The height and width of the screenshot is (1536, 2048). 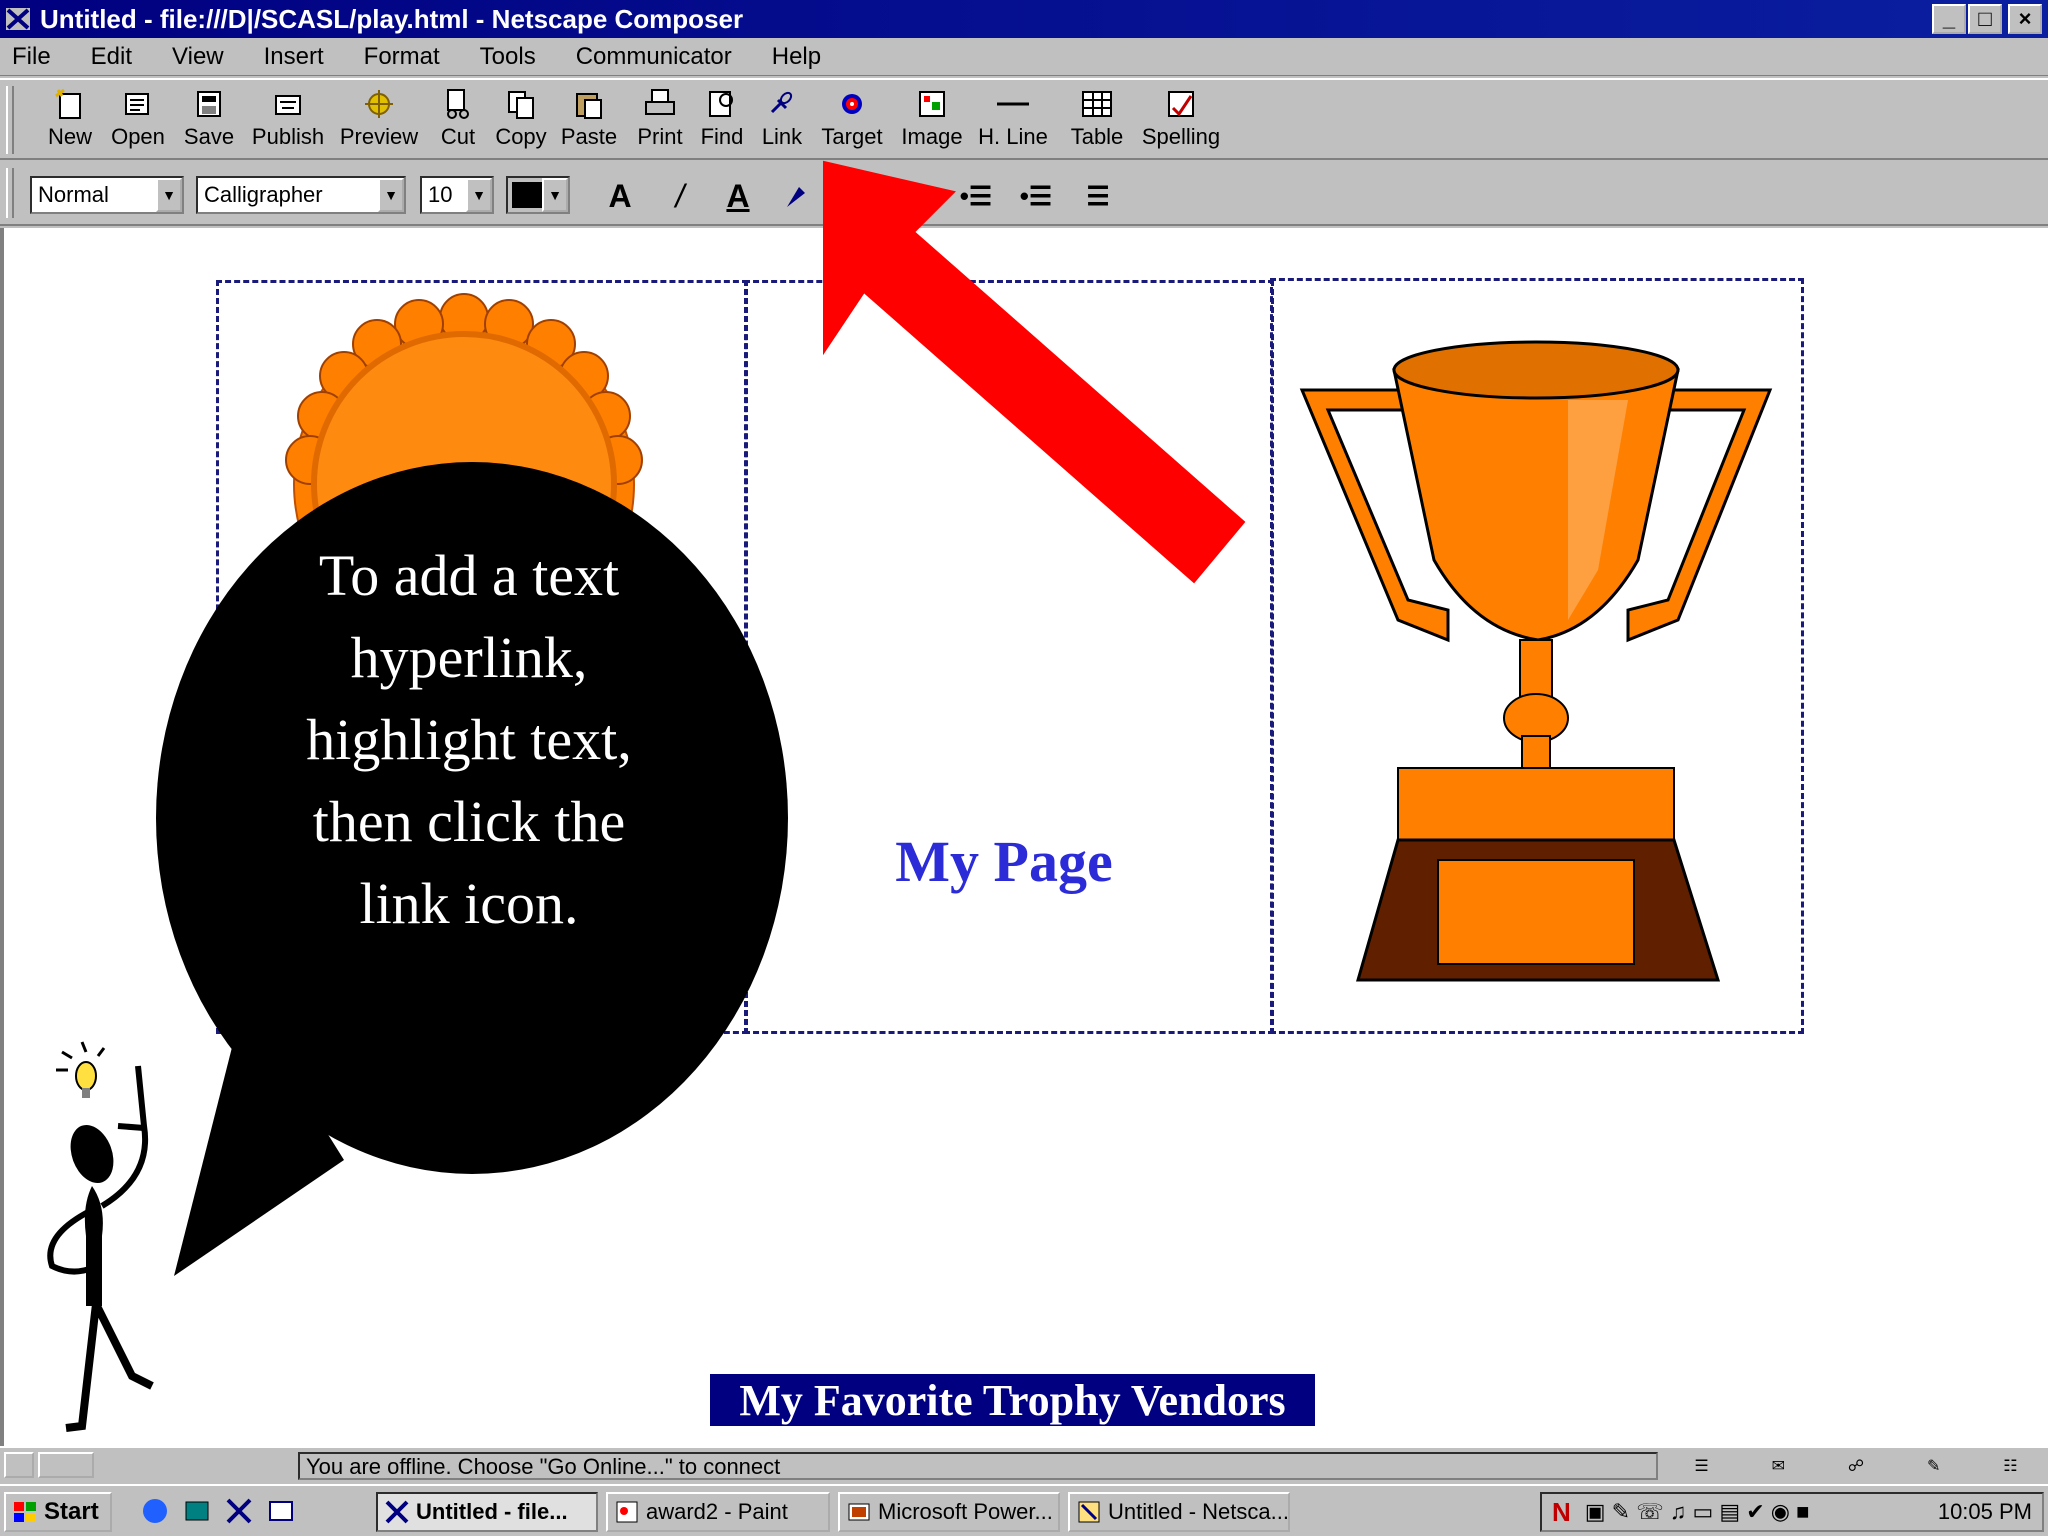 What do you see at coordinates (654, 57) in the screenshot?
I see `menu-communicator: Communicator` at bounding box center [654, 57].